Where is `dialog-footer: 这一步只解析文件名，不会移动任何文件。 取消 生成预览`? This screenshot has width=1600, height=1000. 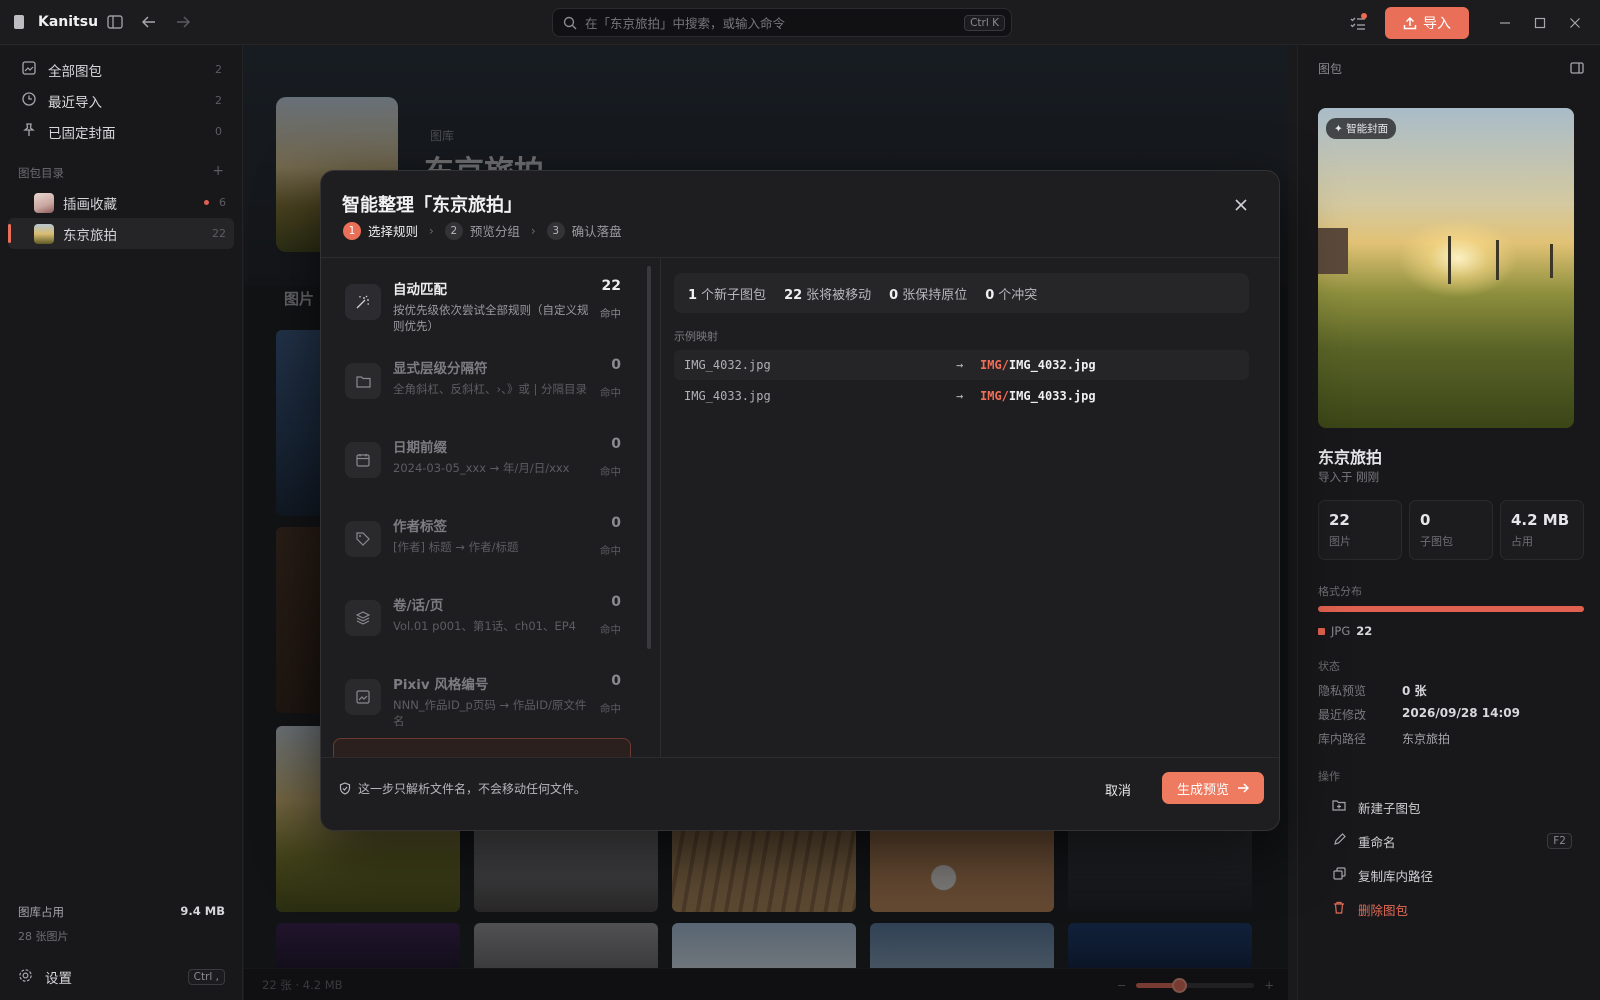 dialog-footer: 这一步只解析文件名，不会移动任何文件。 取消 生成预览 is located at coordinates (800, 793).